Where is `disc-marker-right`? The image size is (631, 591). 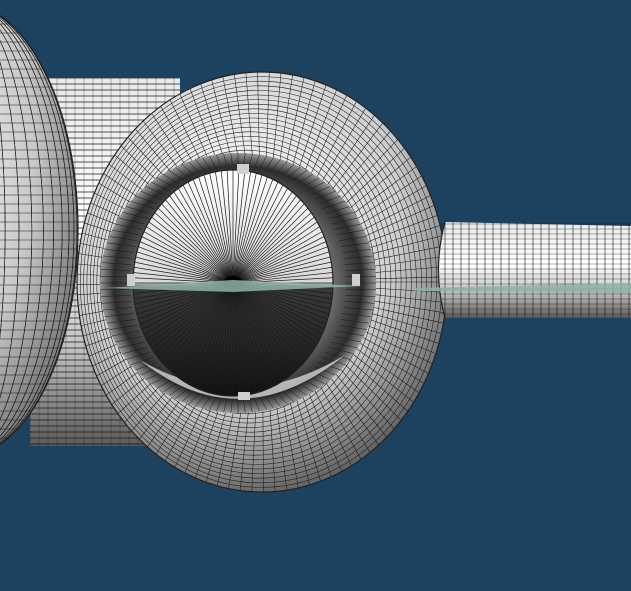
disc-marker-right is located at coordinates (356, 280).